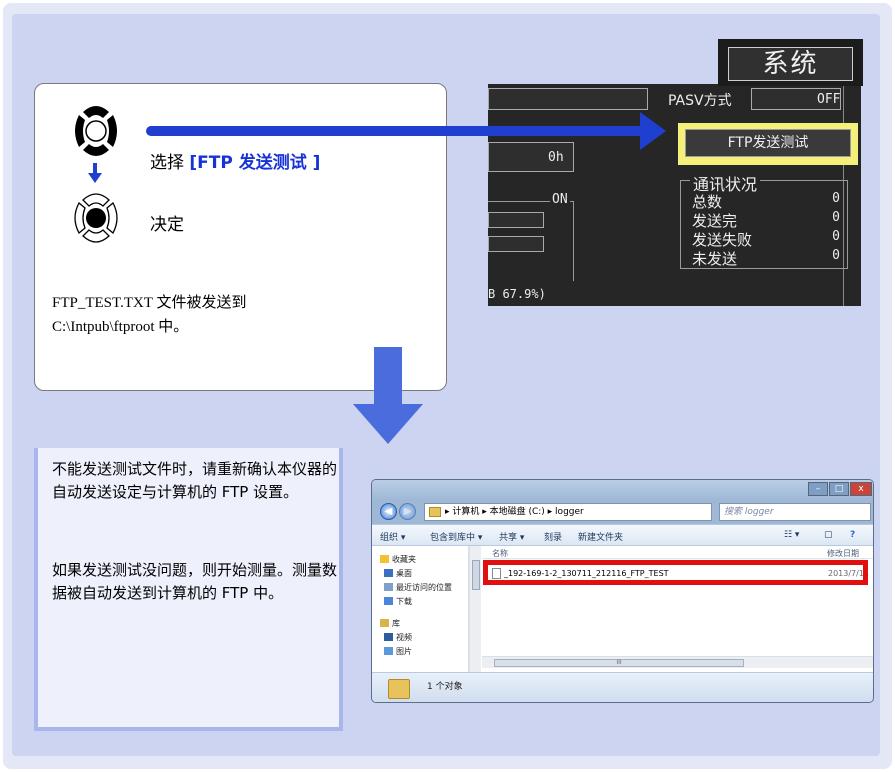 This screenshot has height=772, width=895. What do you see at coordinates (96, 218) in the screenshot?
I see `control-pad-enter-icon` at bounding box center [96, 218].